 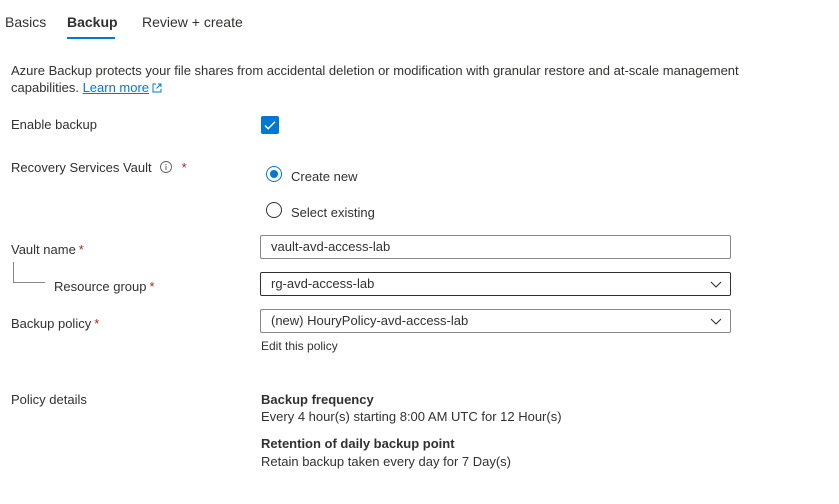 What do you see at coordinates (324, 176) in the screenshot?
I see `create-new-label: Create new` at bounding box center [324, 176].